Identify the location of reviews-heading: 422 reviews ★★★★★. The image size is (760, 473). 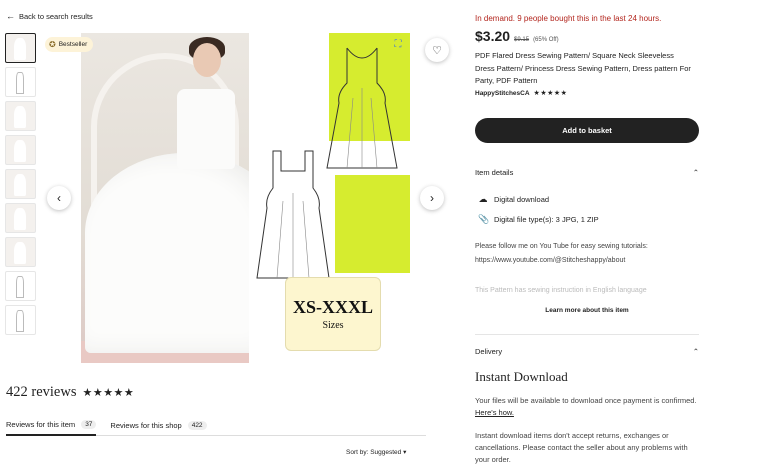
(70, 392).